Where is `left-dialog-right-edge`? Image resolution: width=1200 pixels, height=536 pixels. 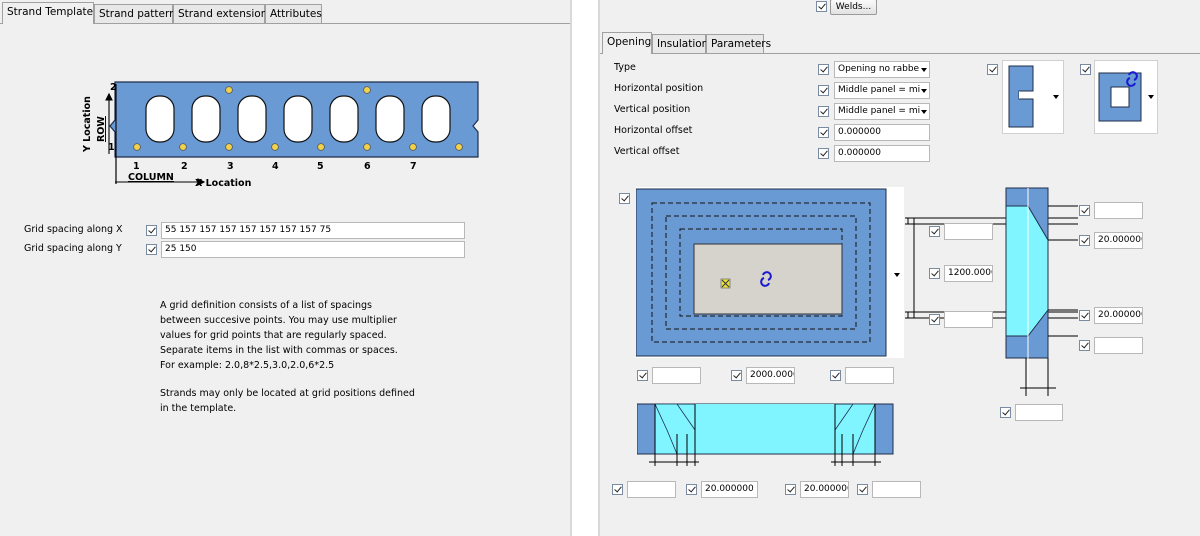
left-dialog-right-edge is located at coordinates (571, 268).